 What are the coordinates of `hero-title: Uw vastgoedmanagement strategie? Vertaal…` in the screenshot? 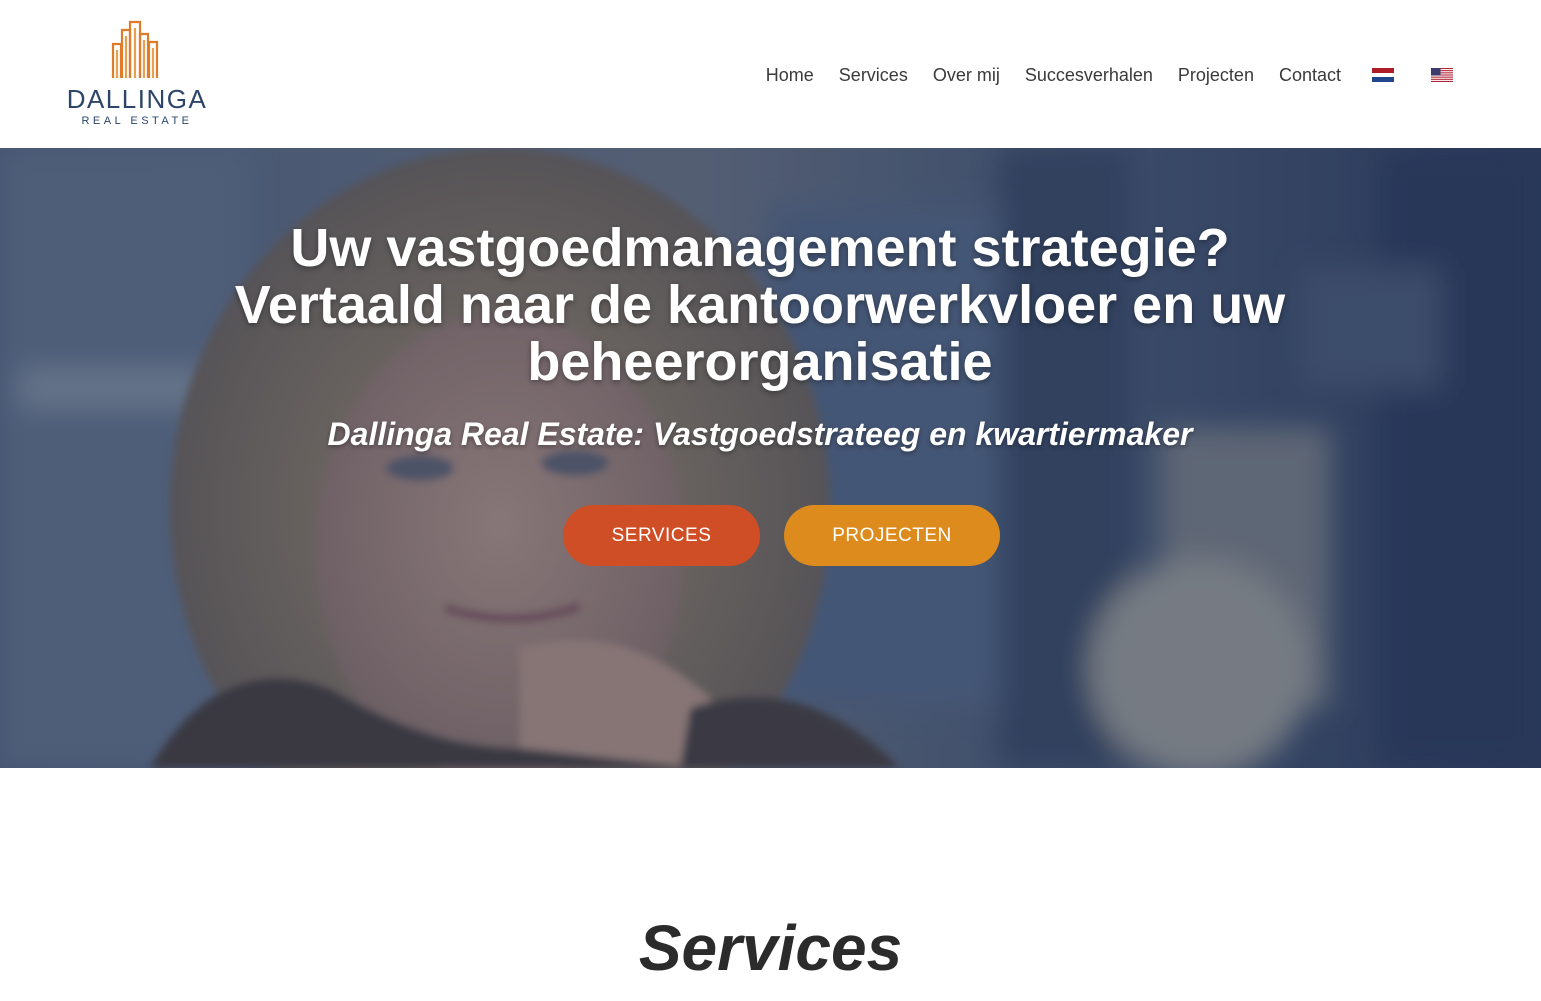 It's located at (760, 305).